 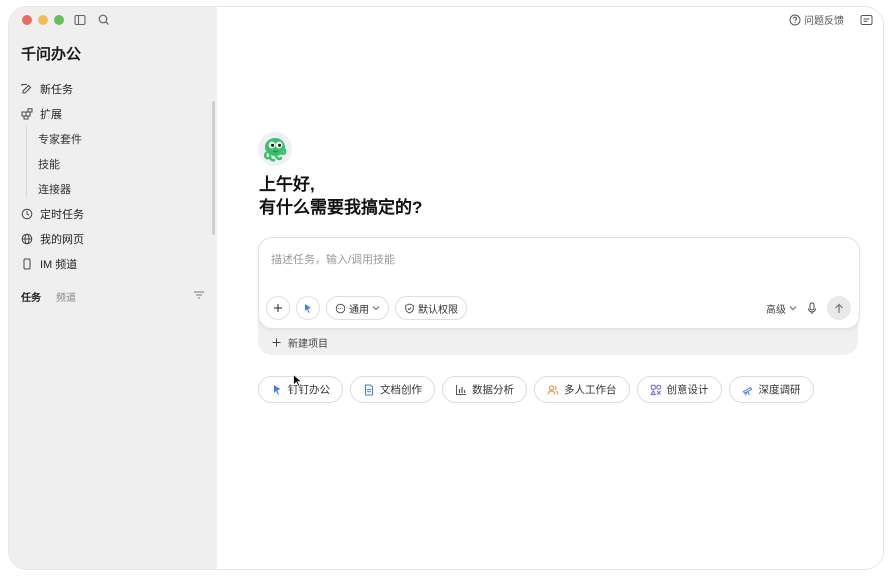 What do you see at coordinates (113, 296) in the screenshot?
I see `sidebar-tabs: 任务 频道` at bounding box center [113, 296].